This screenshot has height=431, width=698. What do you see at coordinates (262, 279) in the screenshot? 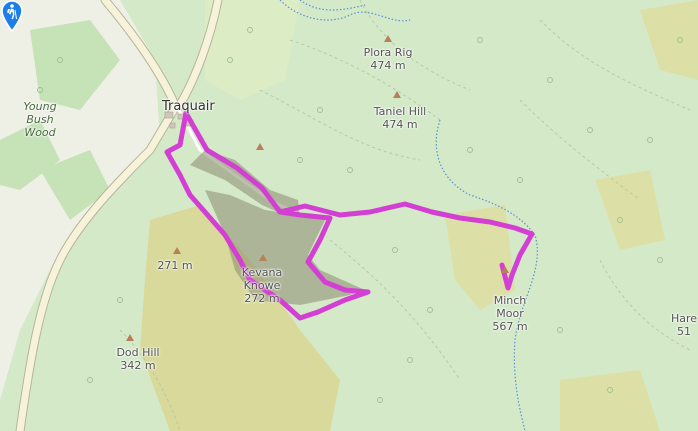
I see `peak-name: Kevana Knowe` at bounding box center [262, 279].